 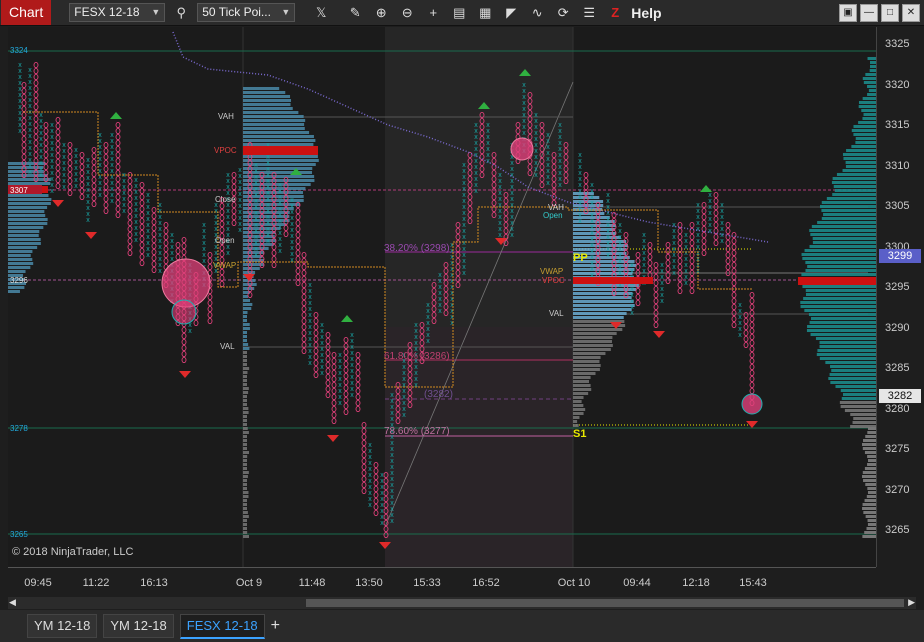 What do you see at coordinates (117, 12) in the screenshot?
I see `instrument-selector: FESX 12-18 ▼` at bounding box center [117, 12].